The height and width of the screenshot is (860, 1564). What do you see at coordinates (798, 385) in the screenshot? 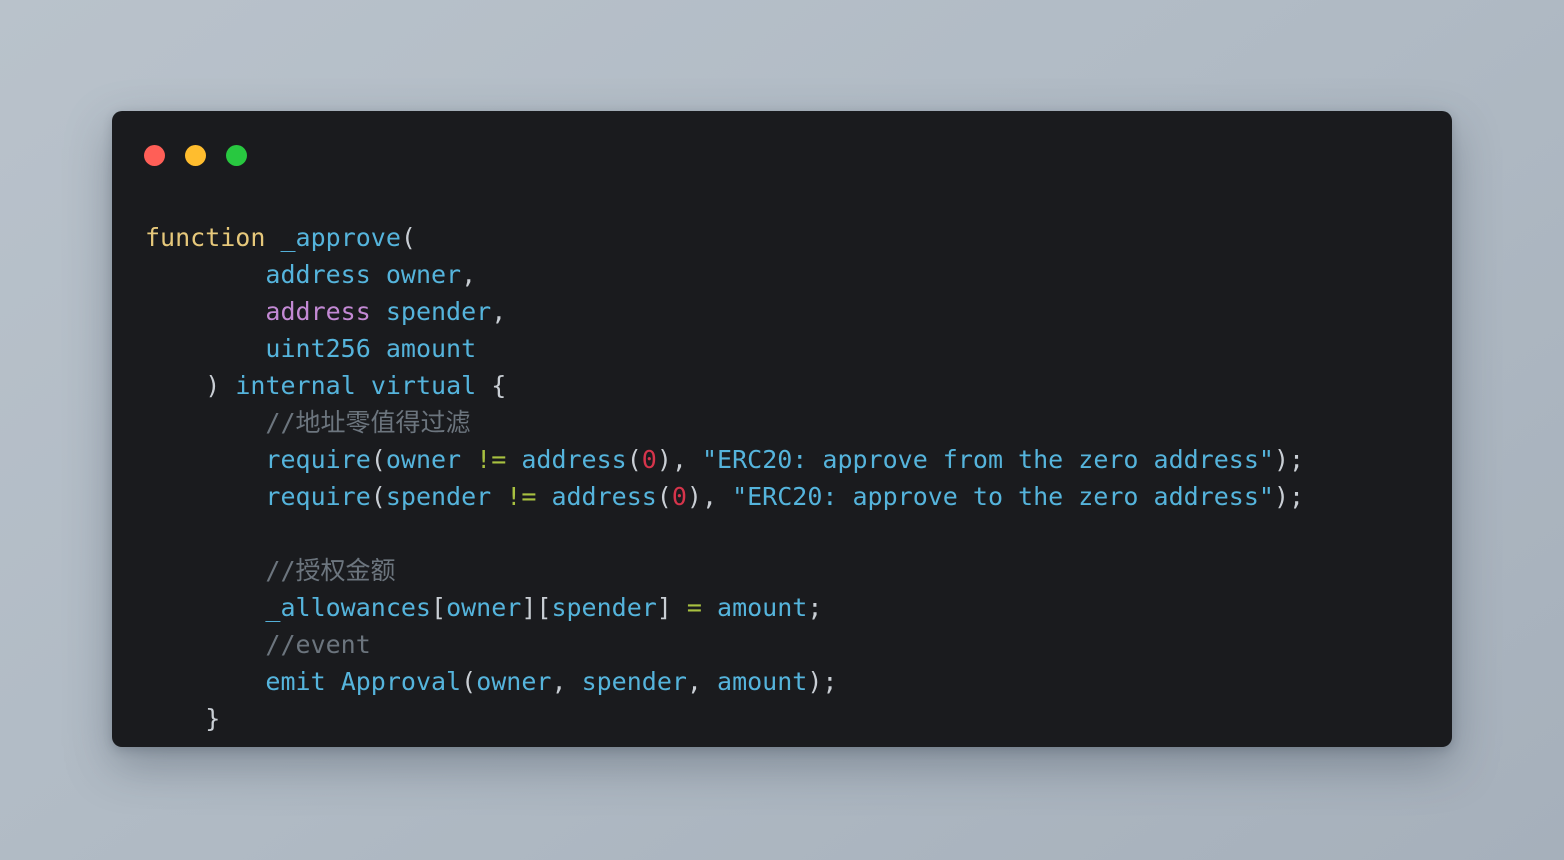
I see `code-line: ) internal virtual {` at bounding box center [798, 385].